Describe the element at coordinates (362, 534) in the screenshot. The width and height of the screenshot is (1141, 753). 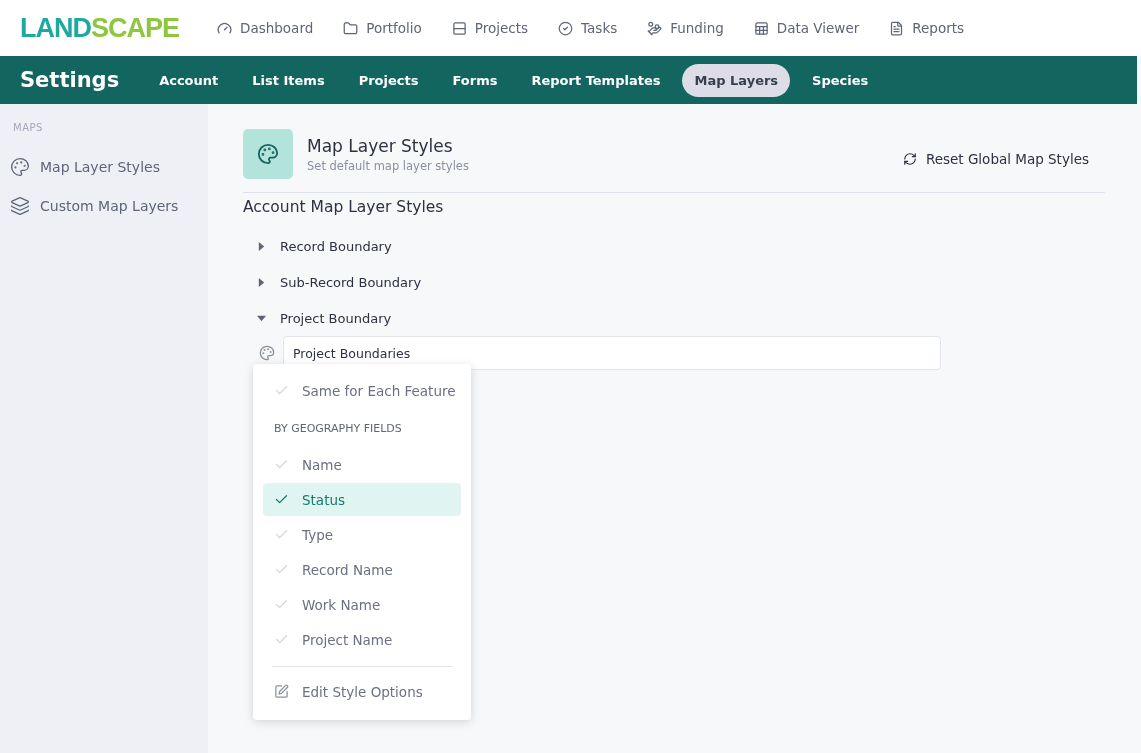
I see `menu-option: Type` at that location.